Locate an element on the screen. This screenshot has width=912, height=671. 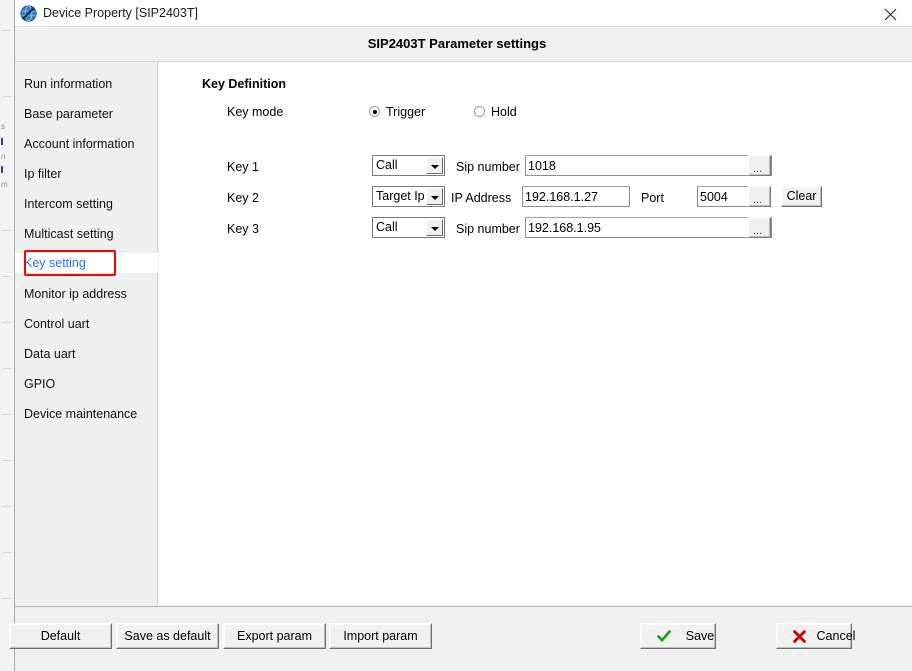
close-window-button is located at coordinates (889, 13).